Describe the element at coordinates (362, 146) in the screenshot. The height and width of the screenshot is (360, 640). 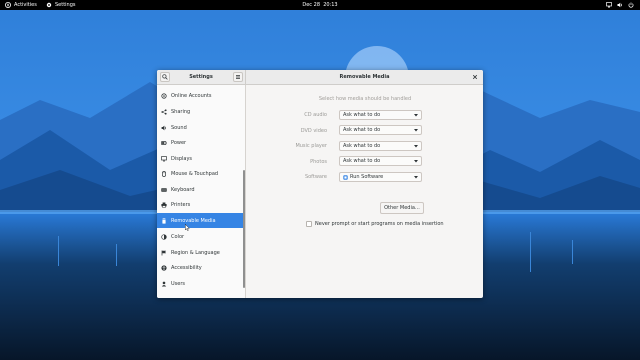
I see `music-player-value: Ask what to do` at that location.